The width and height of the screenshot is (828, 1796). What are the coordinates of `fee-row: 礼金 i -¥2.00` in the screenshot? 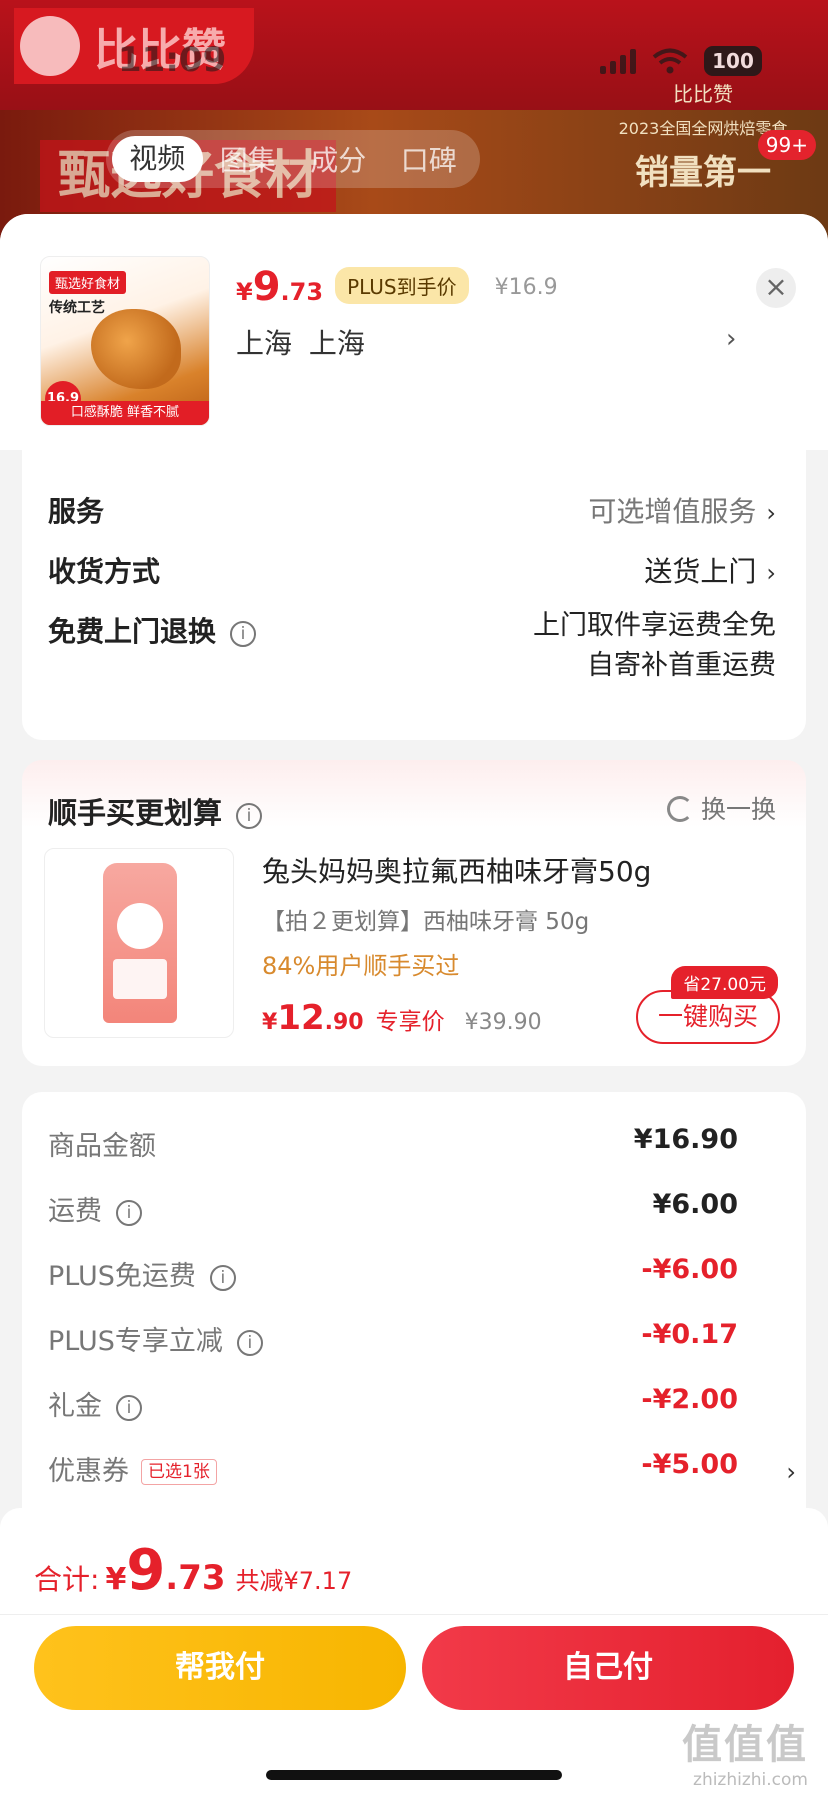 It's located at (393, 1403).